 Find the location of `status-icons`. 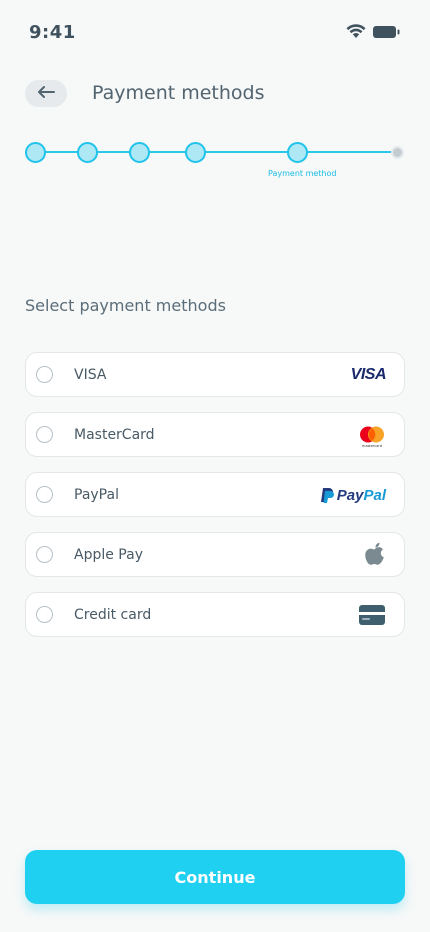

status-icons is located at coordinates (373, 33).